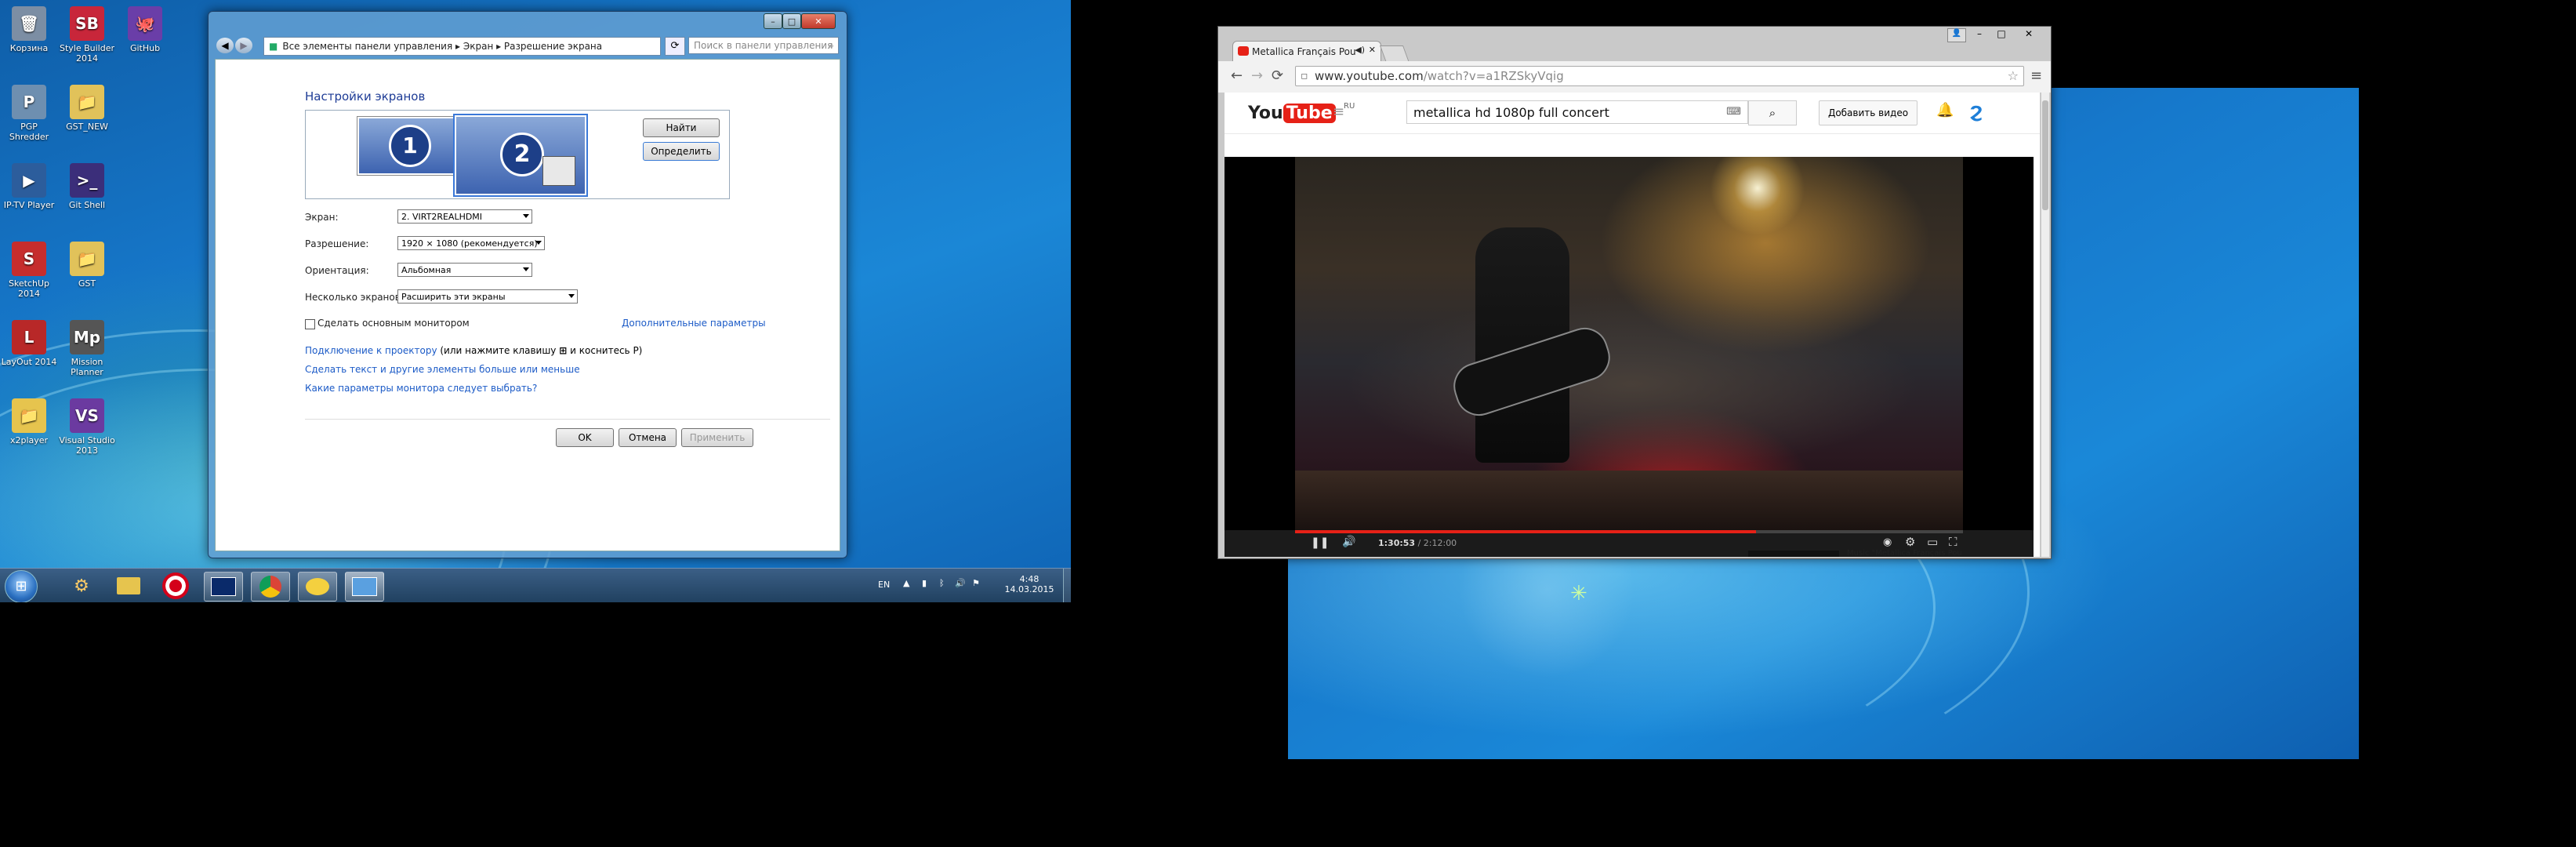 The width and height of the screenshot is (2576, 847). Describe the element at coordinates (1237, 75) in the screenshot. I see `back-button: ←` at that location.